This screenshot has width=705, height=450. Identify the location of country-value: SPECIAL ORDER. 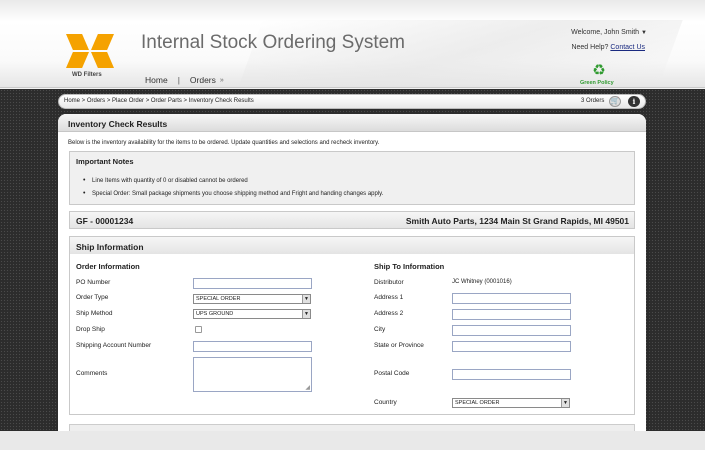
(477, 403).